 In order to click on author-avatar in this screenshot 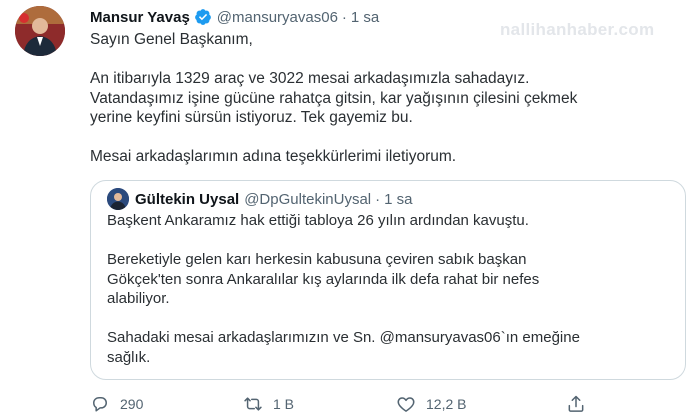, I will do `click(40, 31)`.